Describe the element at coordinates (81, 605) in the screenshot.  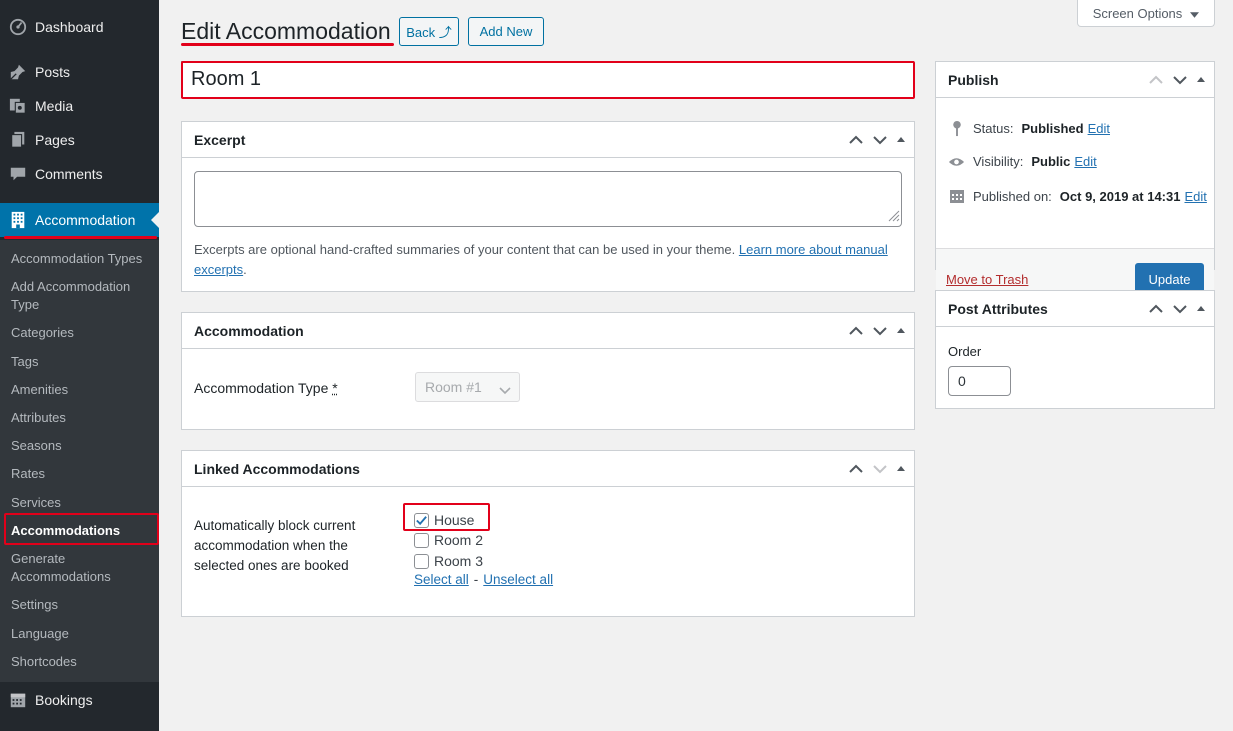
I see `submenu-settings: Settings` at that location.